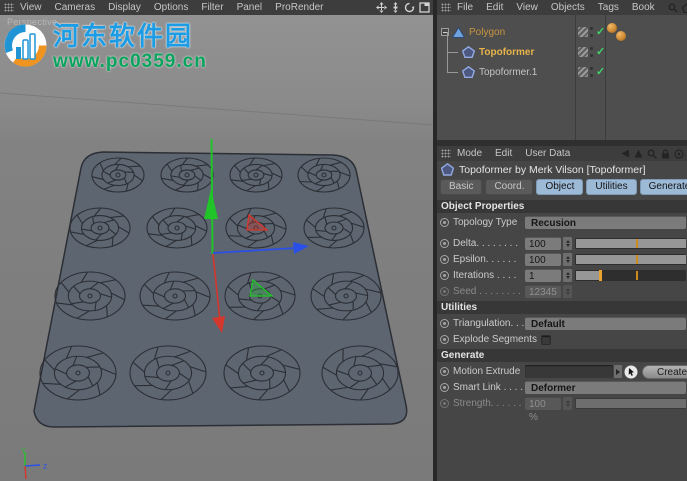 The image size is (687, 481). Describe the element at coordinates (600, 275) in the screenshot. I see `slider-handle` at that location.